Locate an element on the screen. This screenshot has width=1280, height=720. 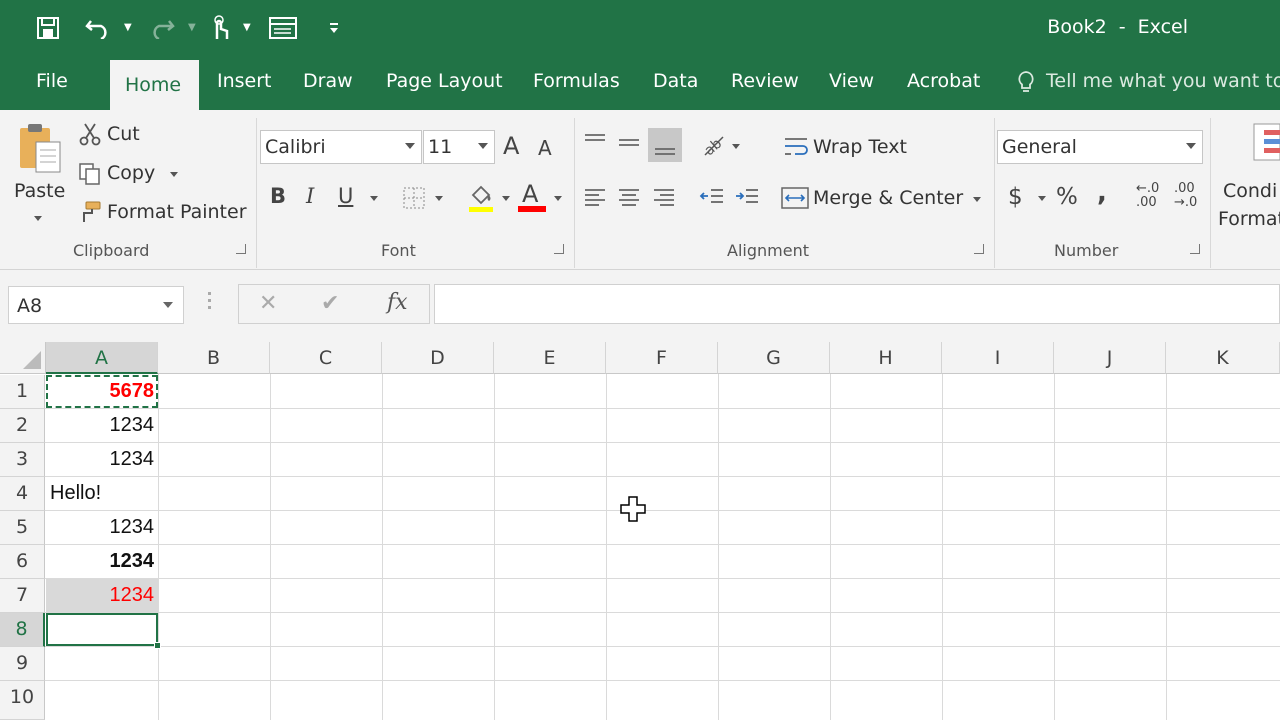
align-right-icon is located at coordinates (664, 198).